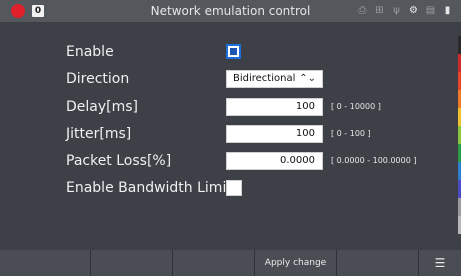 The height and width of the screenshot is (276, 461). I want to click on apply-change-button: Apply change, so click(296, 263).